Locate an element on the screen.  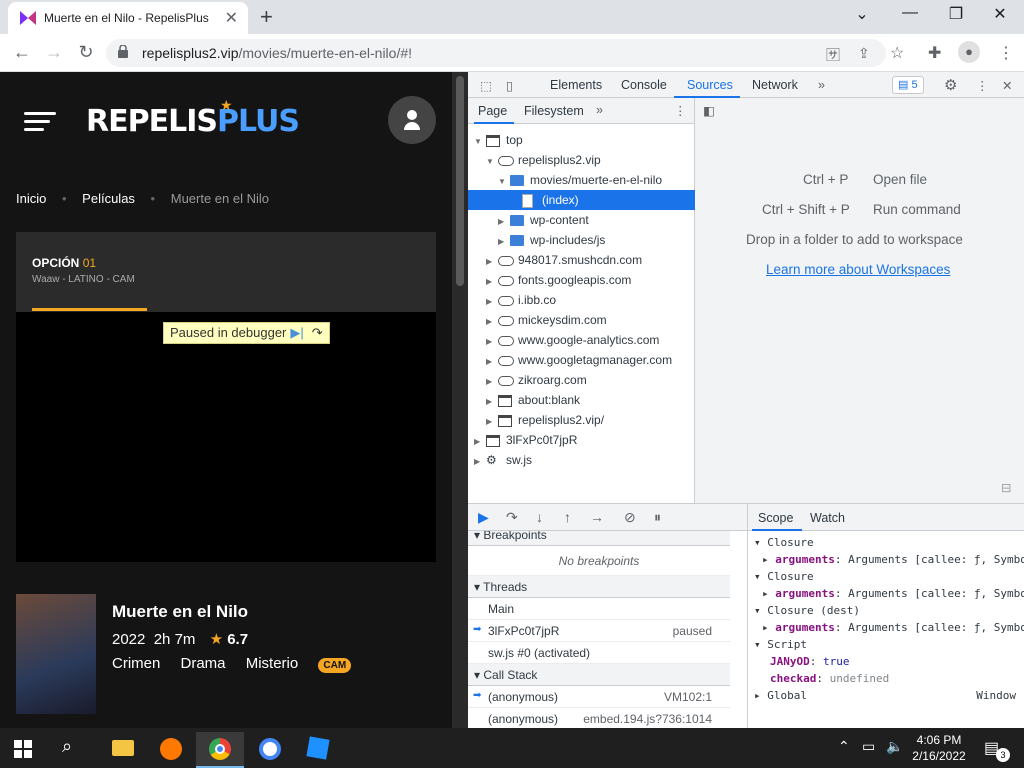
issues-badge: ▤ 5 is located at coordinates (908, 85).